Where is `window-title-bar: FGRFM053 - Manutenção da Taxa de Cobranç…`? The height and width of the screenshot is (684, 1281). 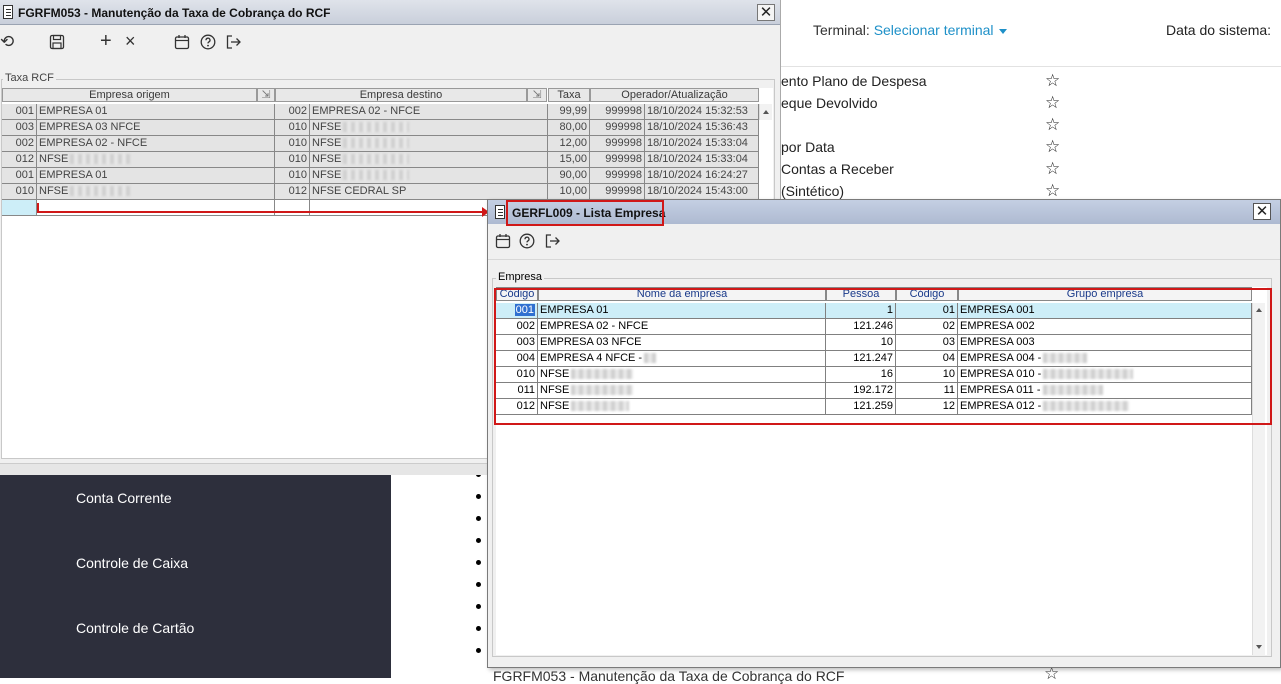
window-title-bar: FGRFM053 - Manutenção da Taxa de Cobranç… is located at coordinates (390, 12).